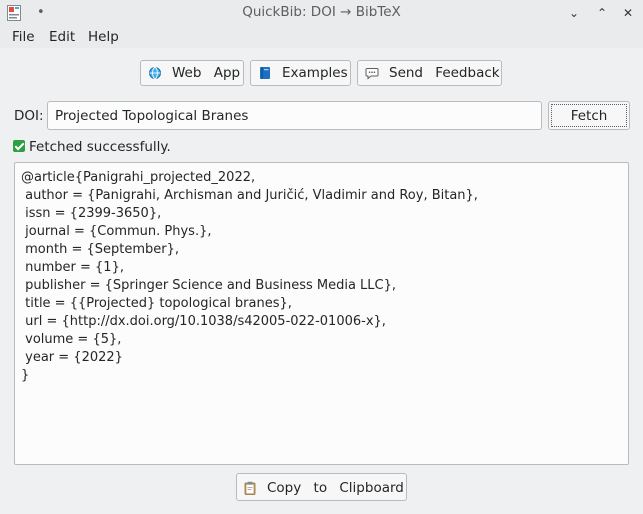 Image resolution: width=643 pixels, height=514 pixels. Describe the element at coordinates (71, 339) in the screenshot. I see `bibtex-line: volume = {5},` at that location.